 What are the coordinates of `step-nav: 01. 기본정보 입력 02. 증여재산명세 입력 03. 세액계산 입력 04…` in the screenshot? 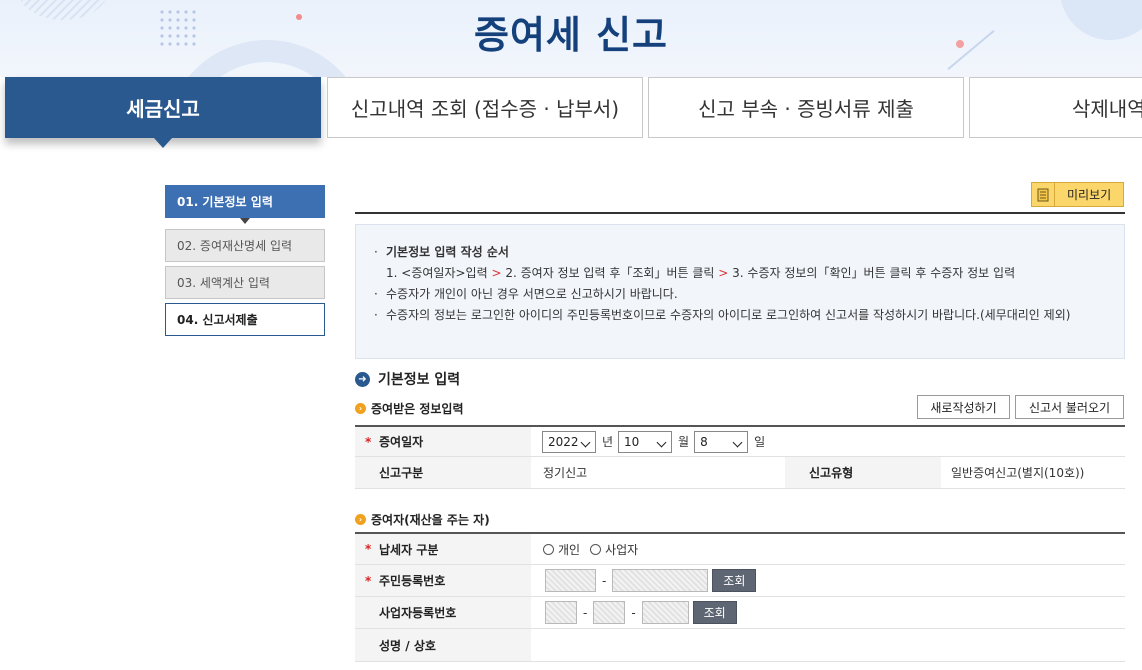 It's located at (245, 262).